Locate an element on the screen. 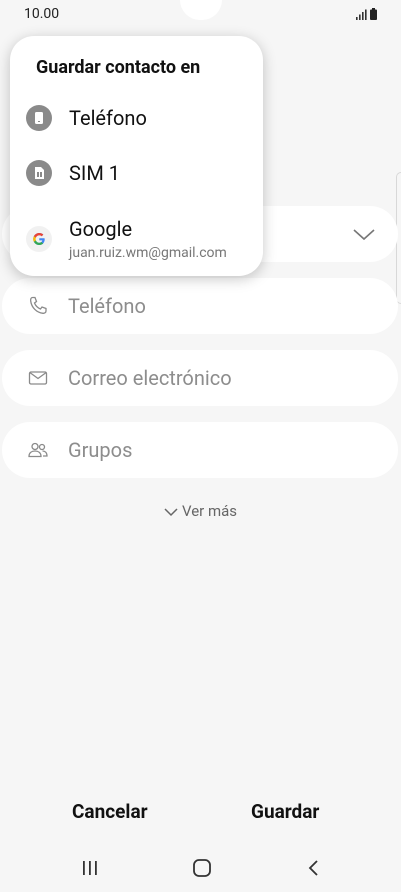  option-google-label: Google is located at coordinates (101, 229).